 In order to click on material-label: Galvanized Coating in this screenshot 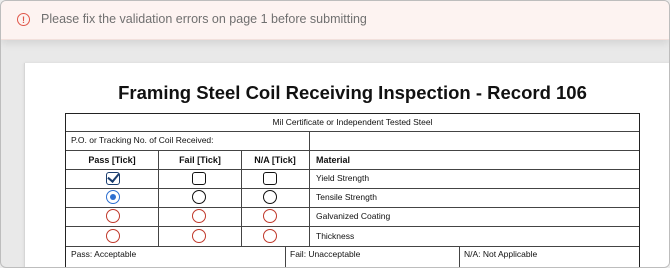, I will do `click(353, 216)`.